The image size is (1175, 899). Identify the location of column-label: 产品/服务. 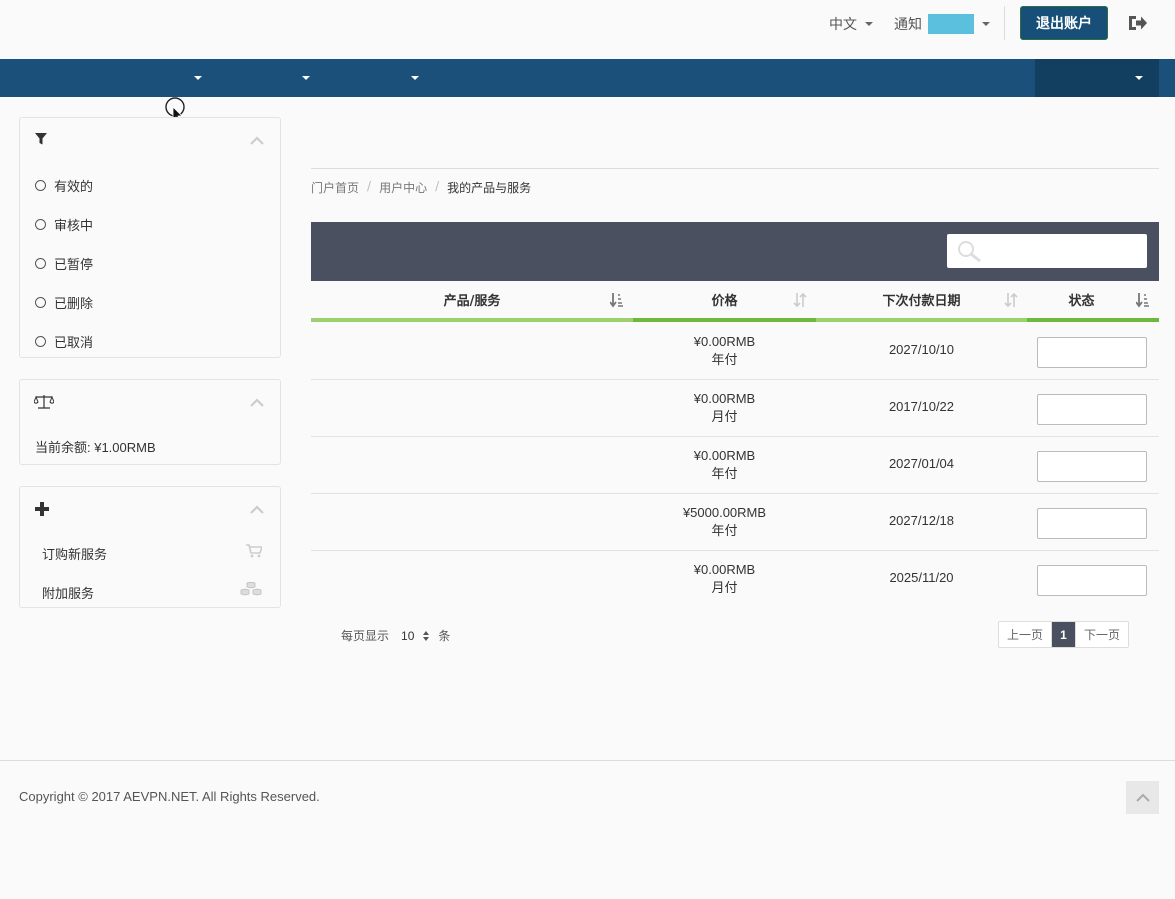
(472, 301).